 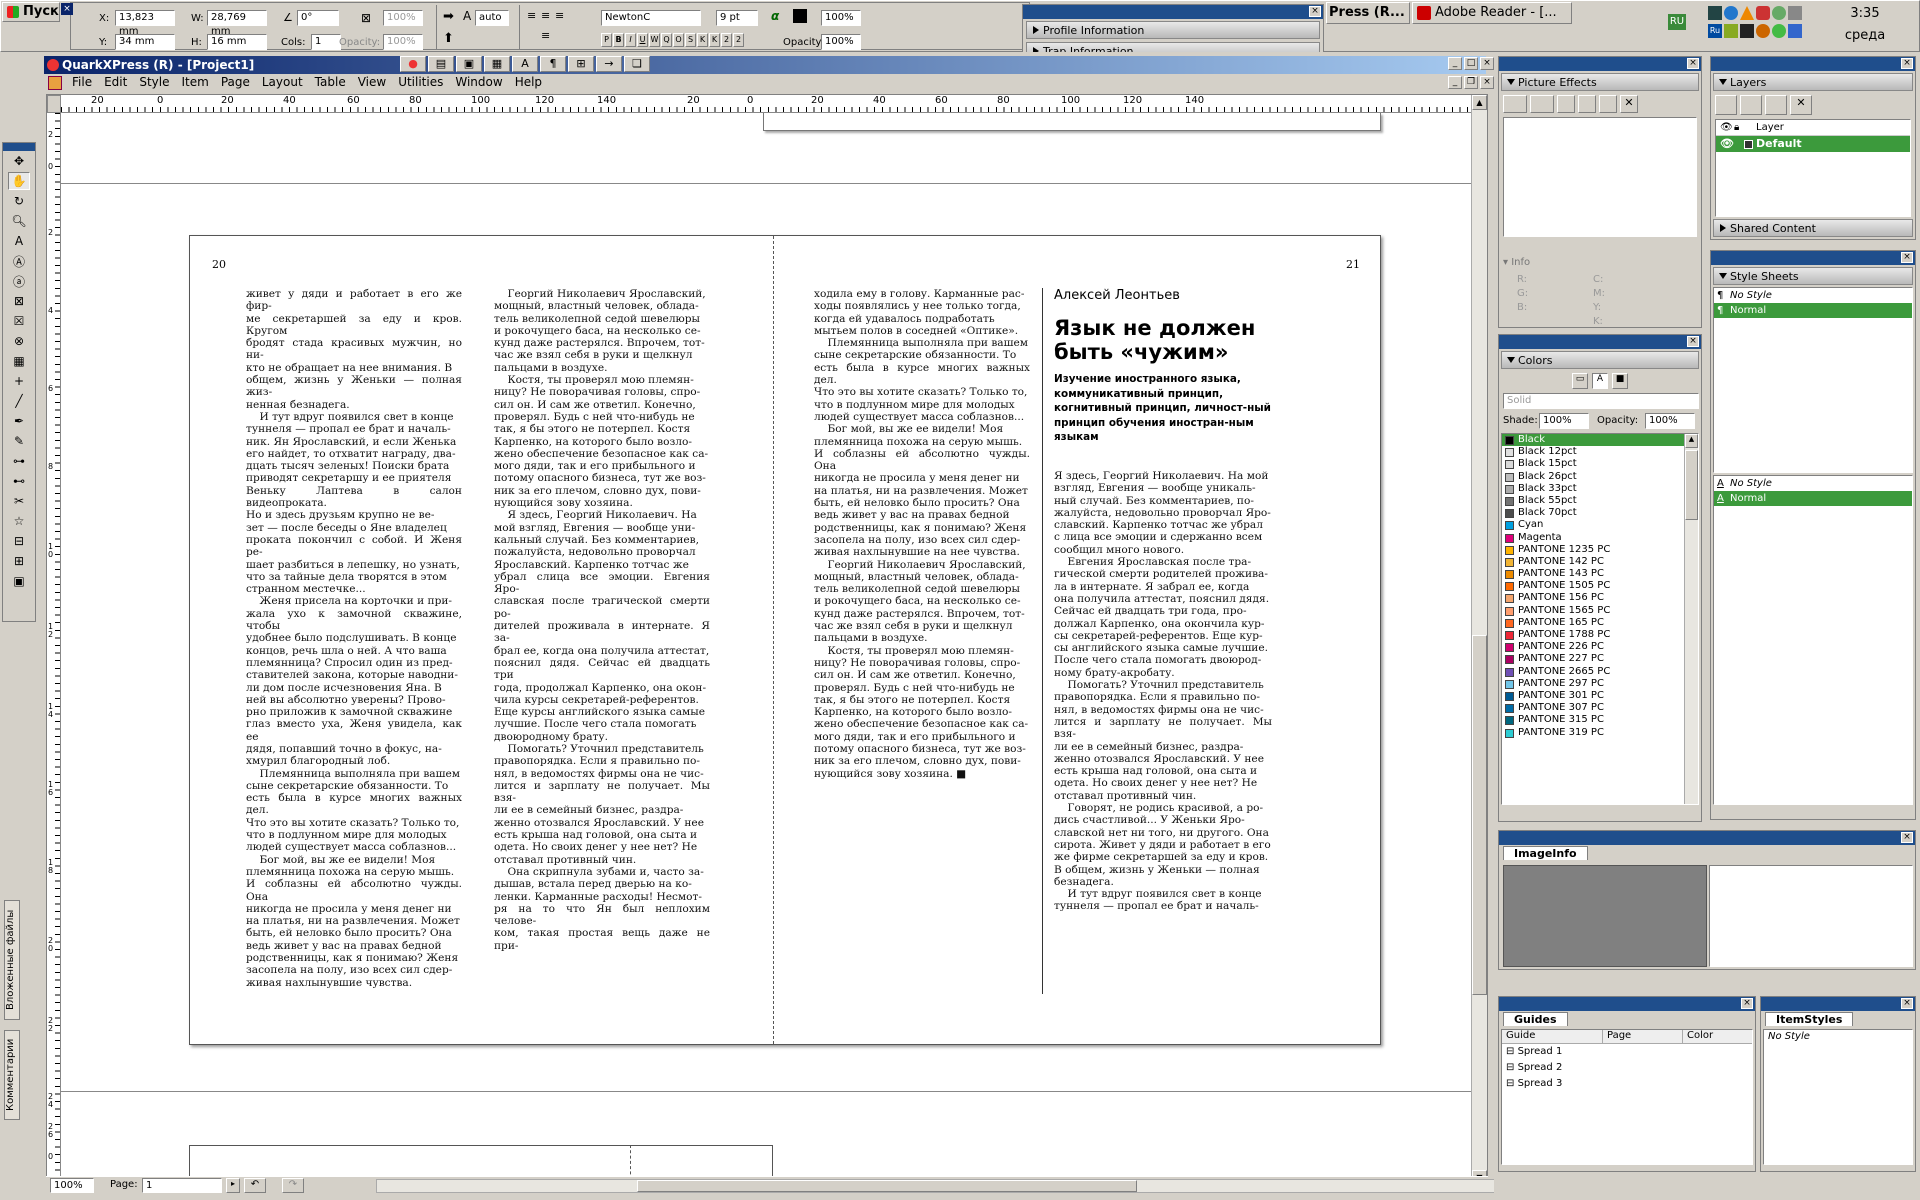 I want to click on color-row: PANTONE 2665 PC, so click(x=1600, y=672).